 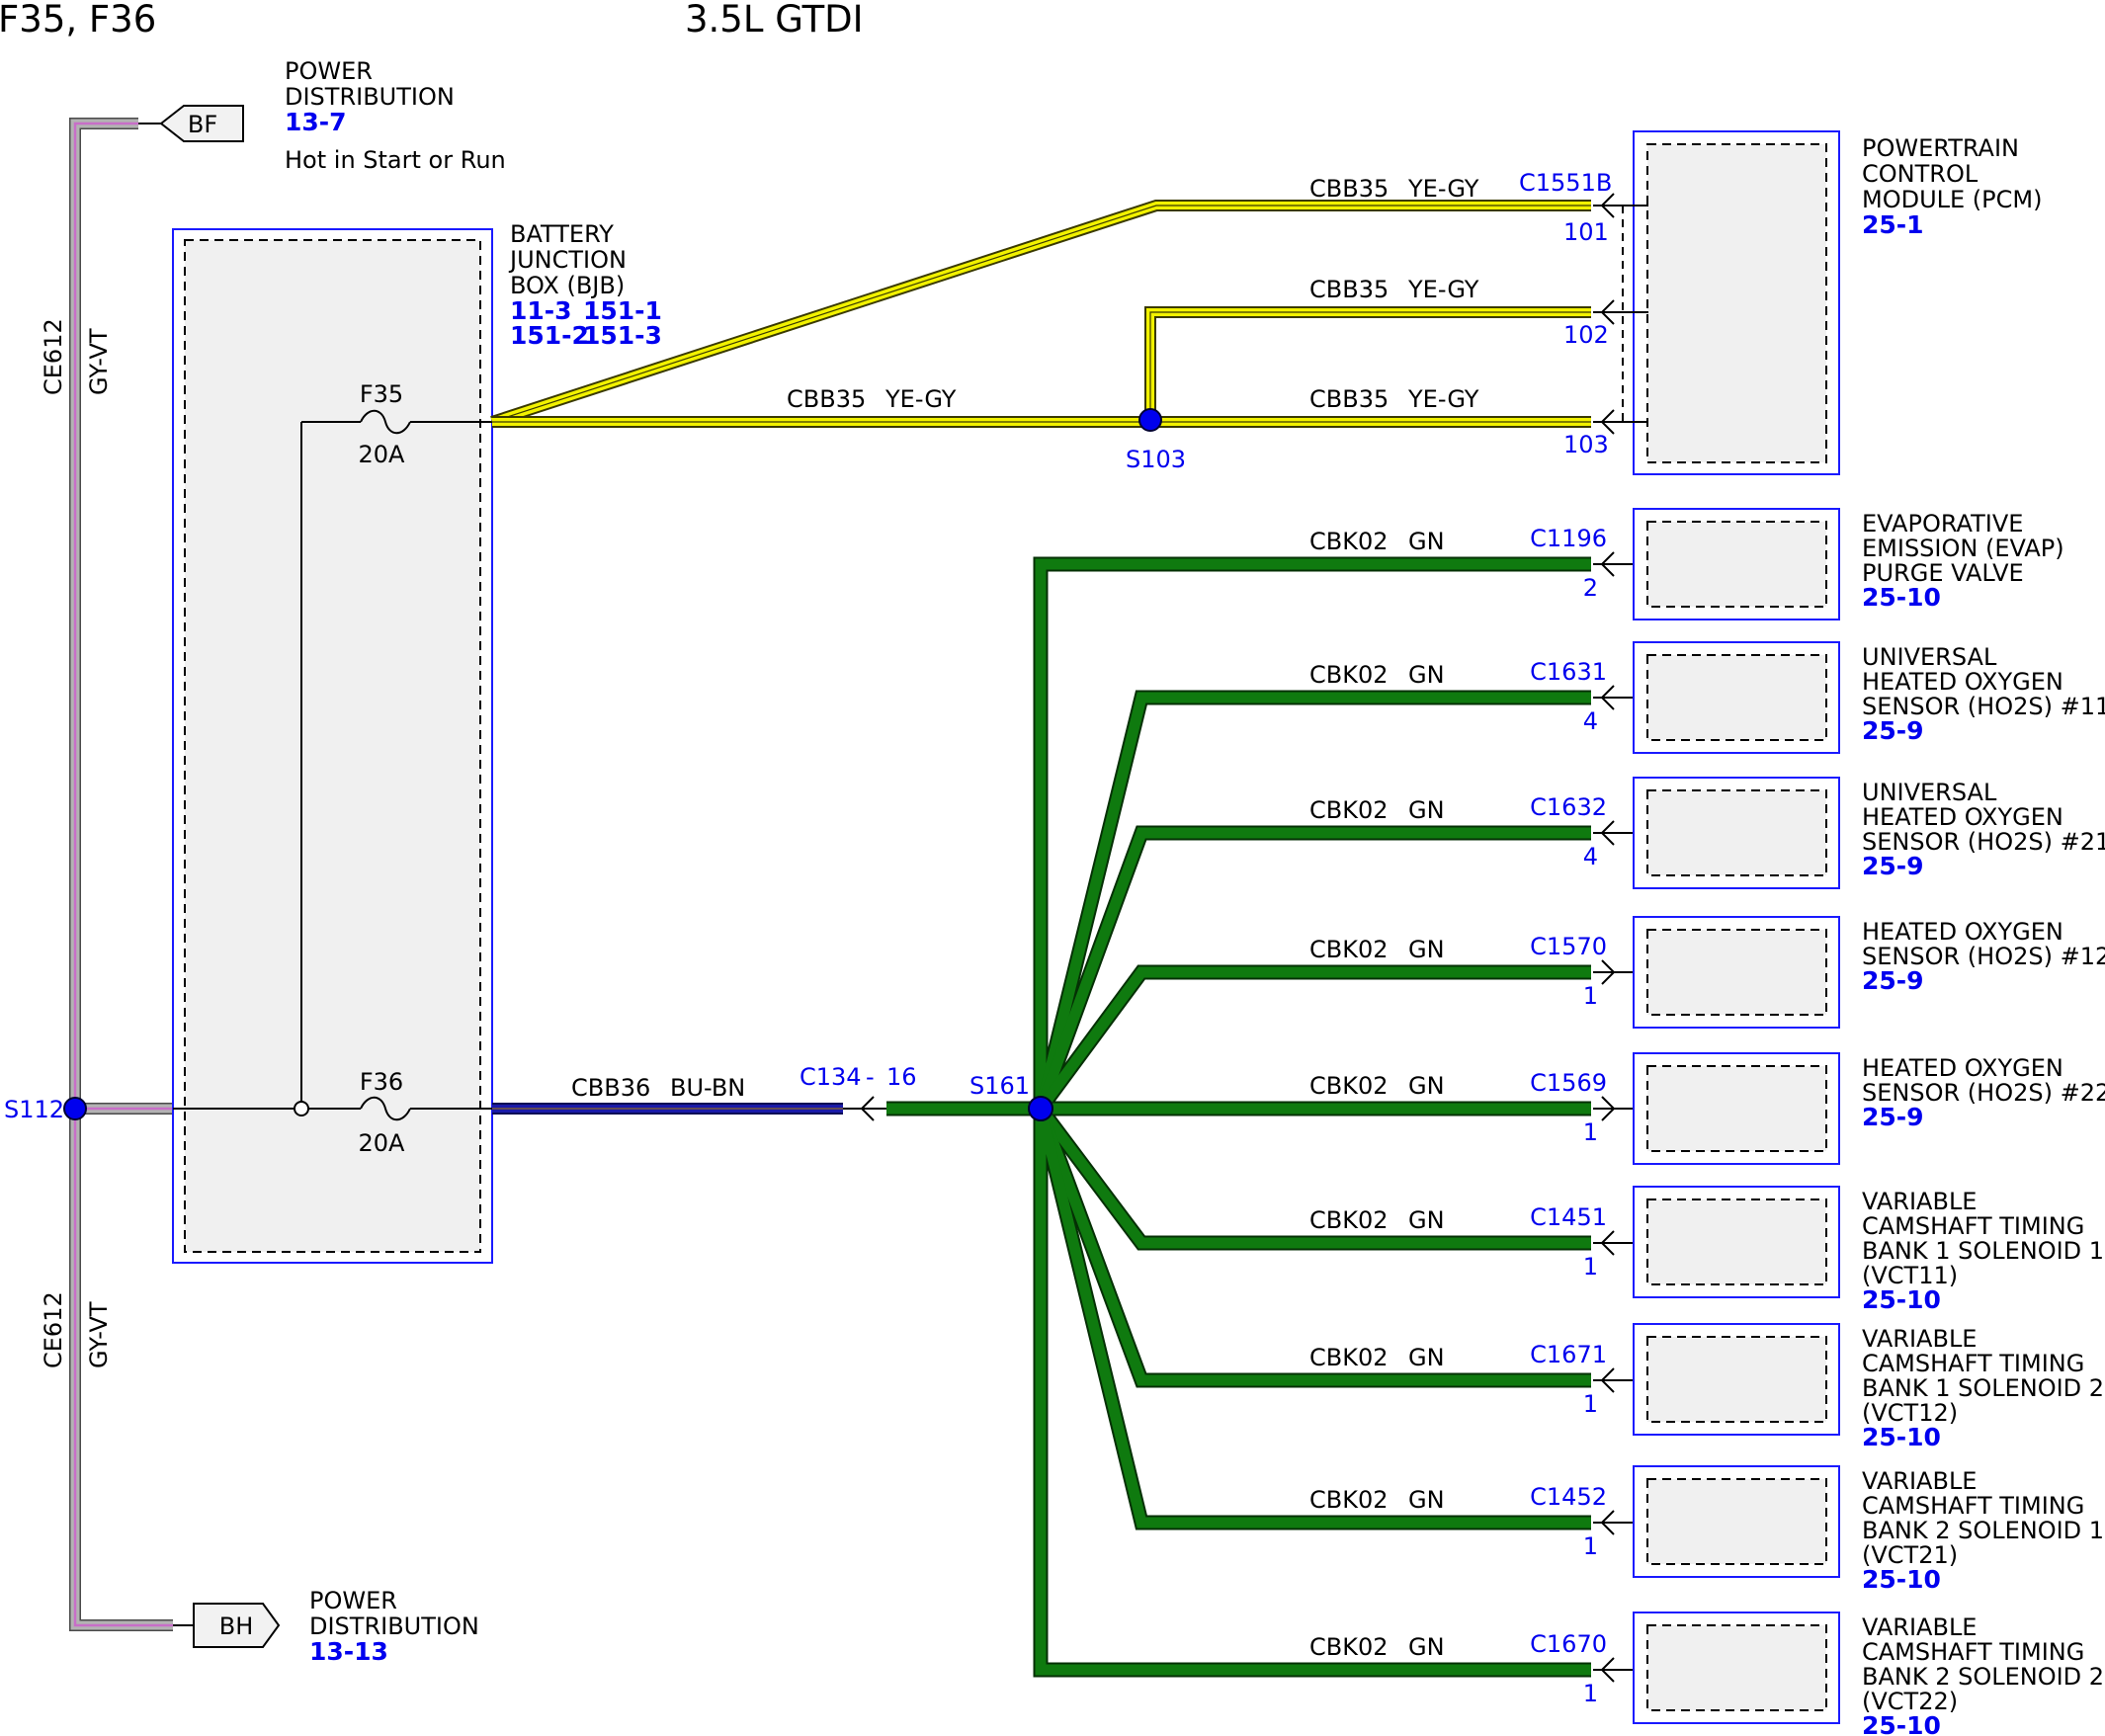 What do you see at coordinates (611, 1088) in the screenshot?
I see `blue-wire-circuit: CBB36` at bounding box center [611, 1088].